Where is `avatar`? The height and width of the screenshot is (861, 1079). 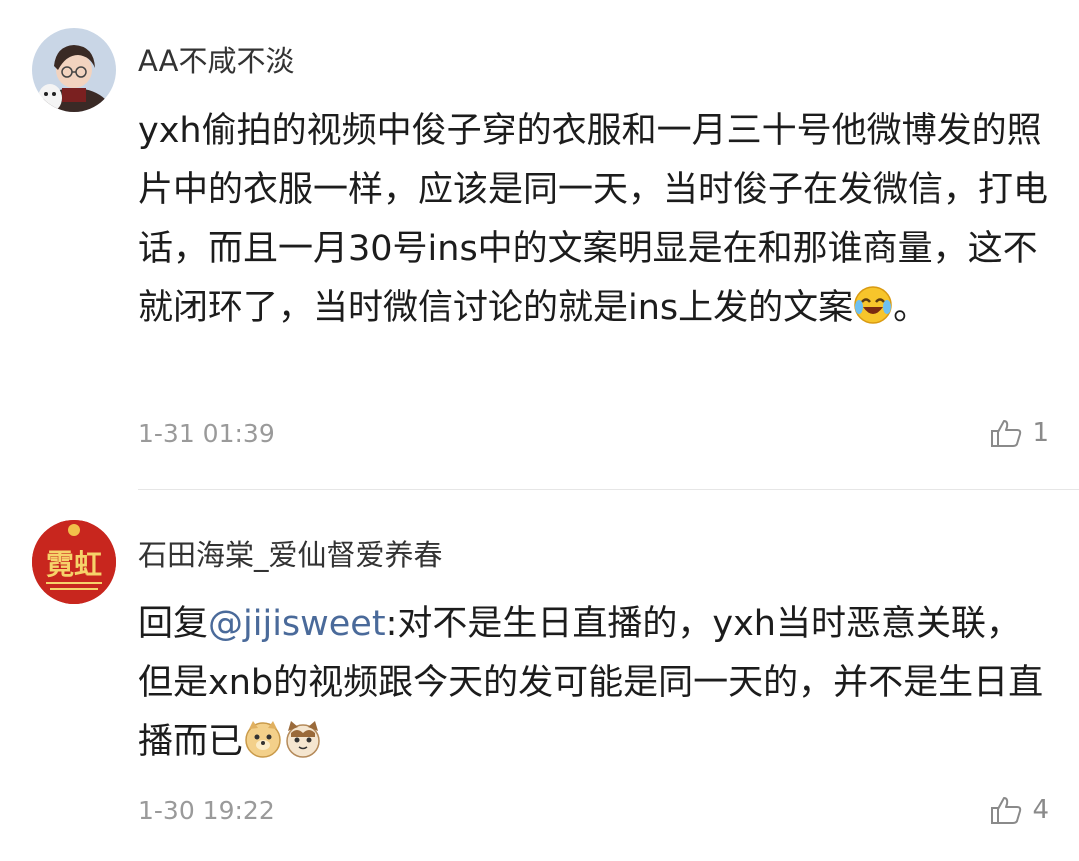 avatar is located at coordinates (74, 70).